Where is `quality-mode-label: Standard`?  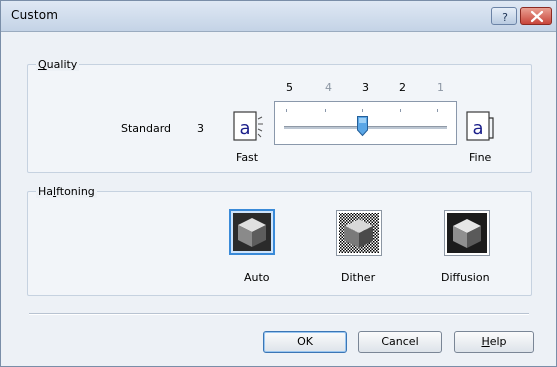 quality-mode-label: Standard is located at coordinates (146, 128).